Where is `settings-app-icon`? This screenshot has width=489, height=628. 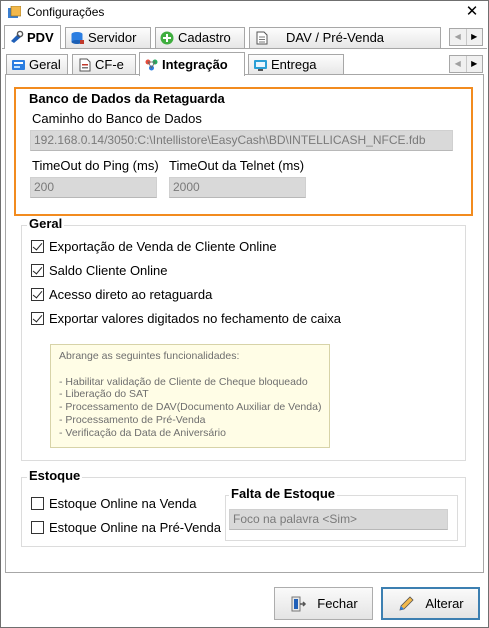 settings-app-icon is located at coordinates (14, 12).